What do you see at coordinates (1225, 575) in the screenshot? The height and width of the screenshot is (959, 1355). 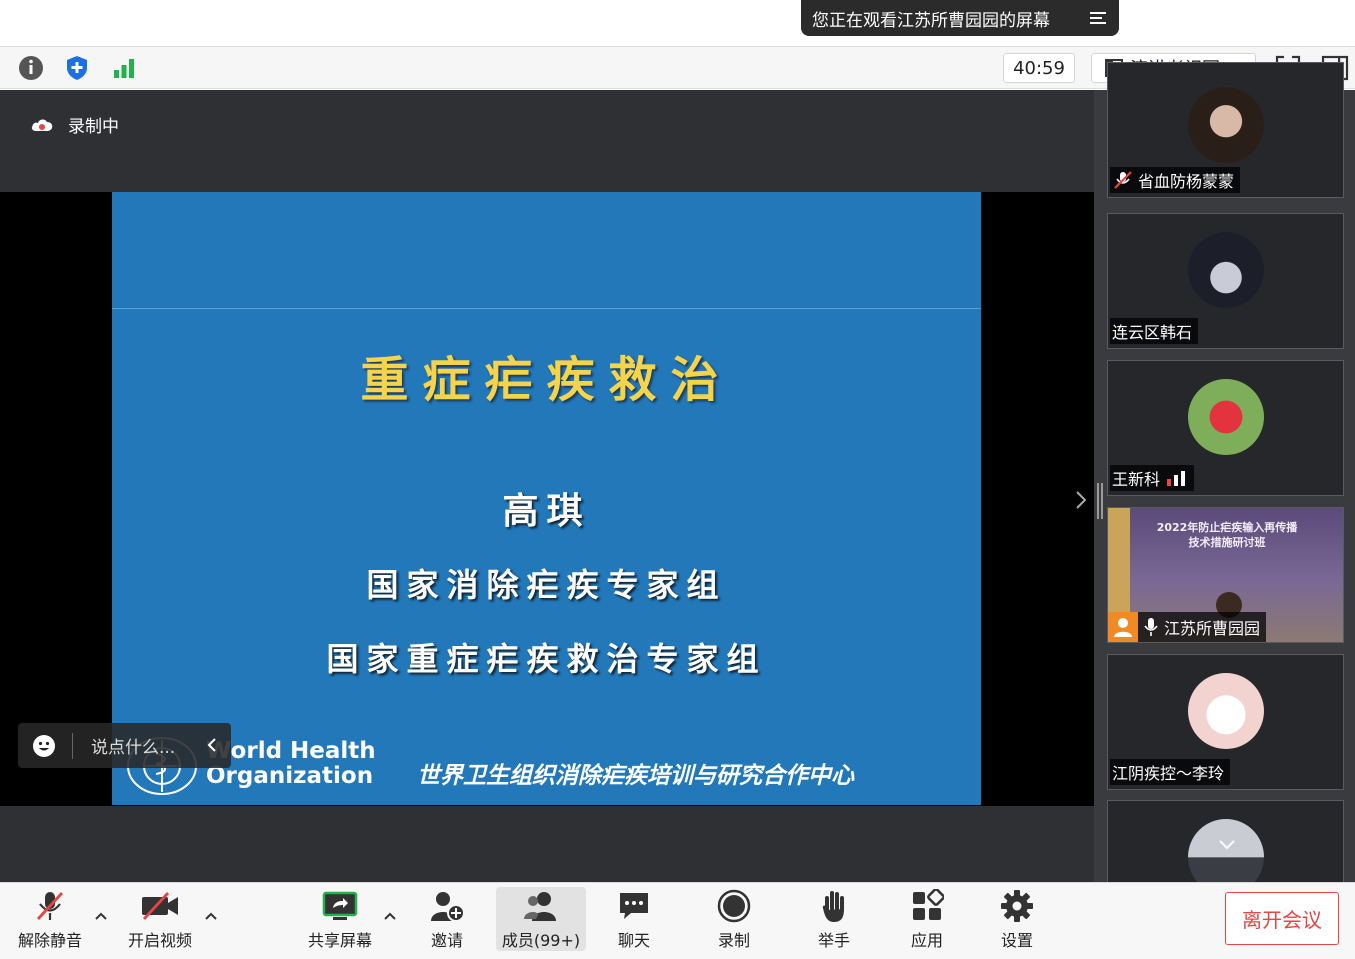 I see `participant-tile: 2022年防止疟疾输入再传播 技术措施研讨班 江苏所曹园园` at bounding box center [1225, 575].